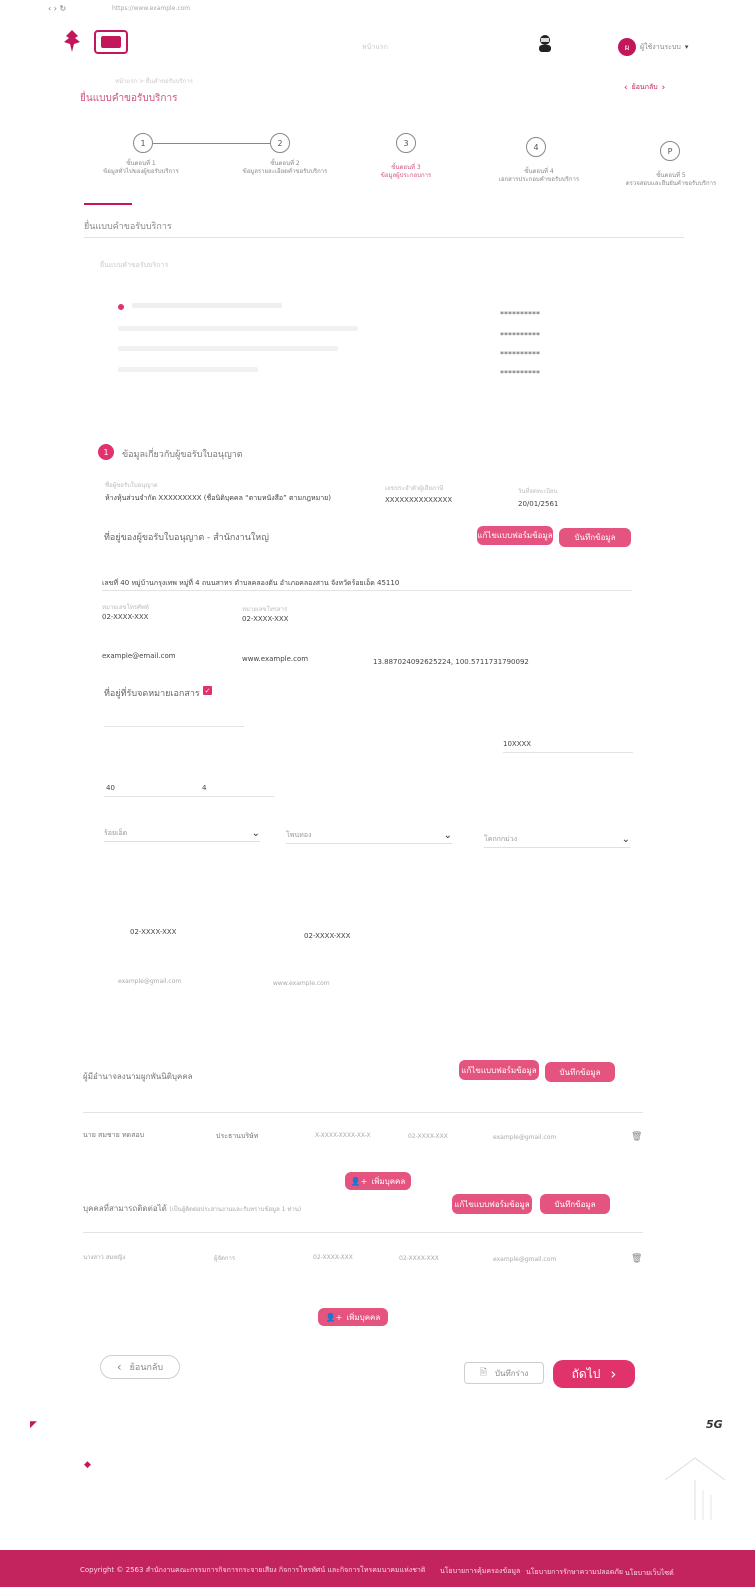 The height and width of the screenshot is (1587, 755). I want to click on district-select: โพนทอง ⌄, so click(369, 836).